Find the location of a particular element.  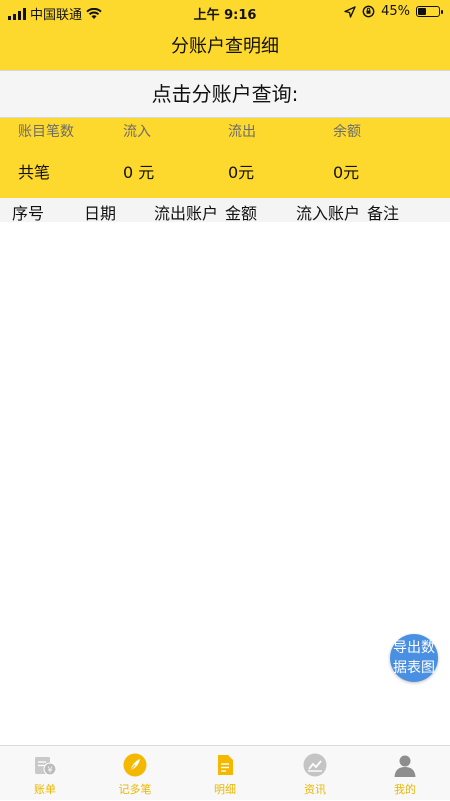

page-title: 分账户查明细 is located at coordinates (225, 46).